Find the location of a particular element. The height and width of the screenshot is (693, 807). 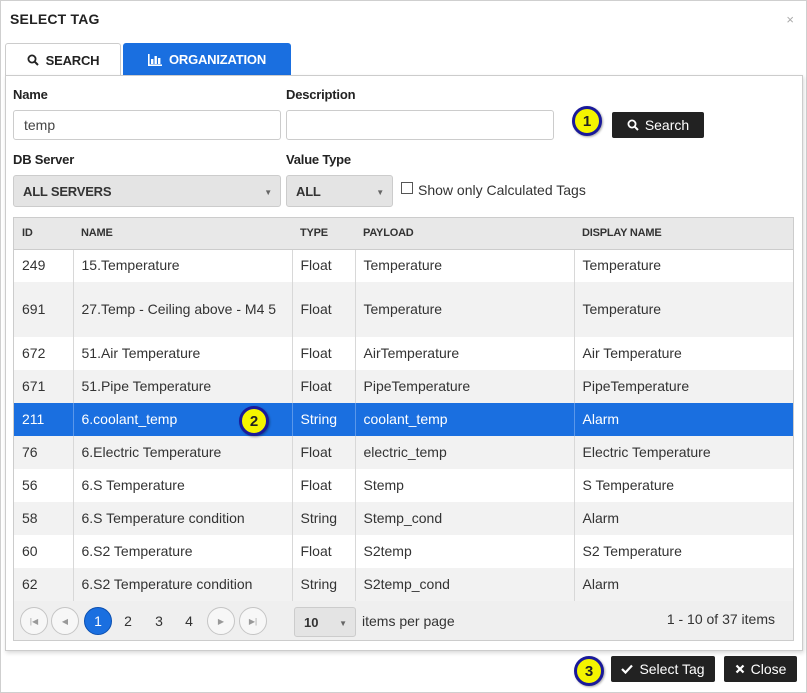

column-header-name: NAME is located at coordinates (182, 234).